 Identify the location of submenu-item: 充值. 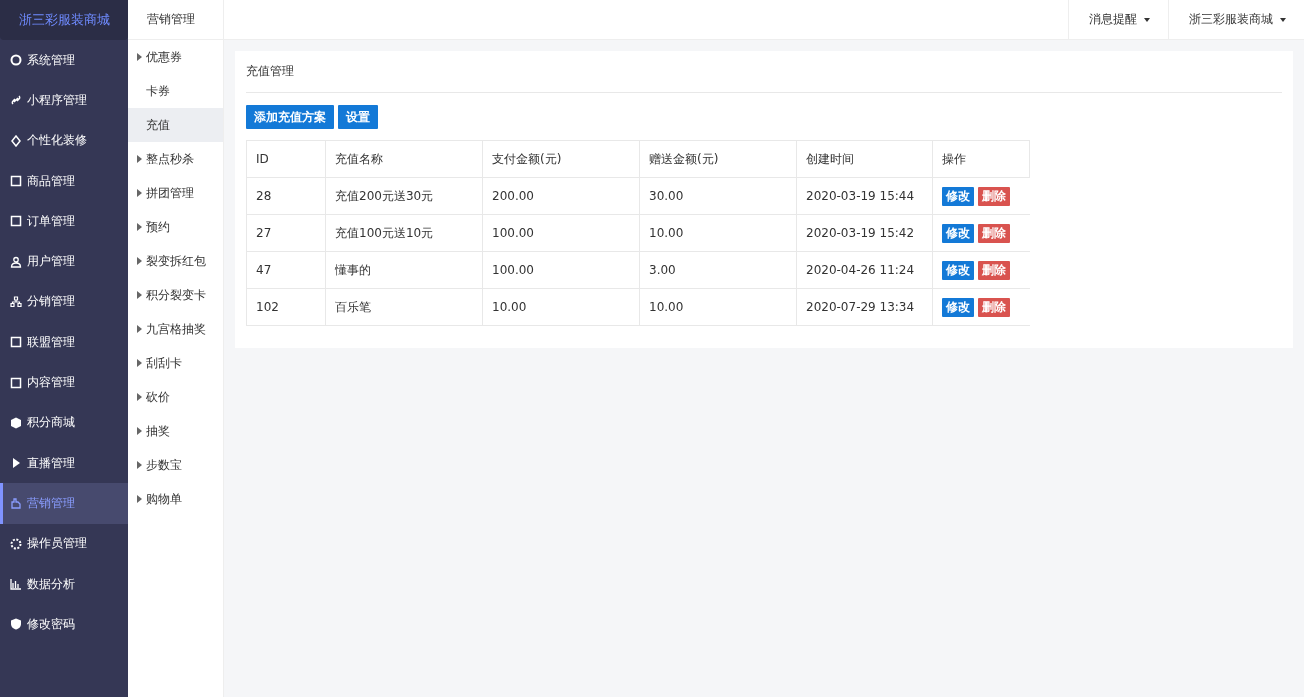
(175, 125).